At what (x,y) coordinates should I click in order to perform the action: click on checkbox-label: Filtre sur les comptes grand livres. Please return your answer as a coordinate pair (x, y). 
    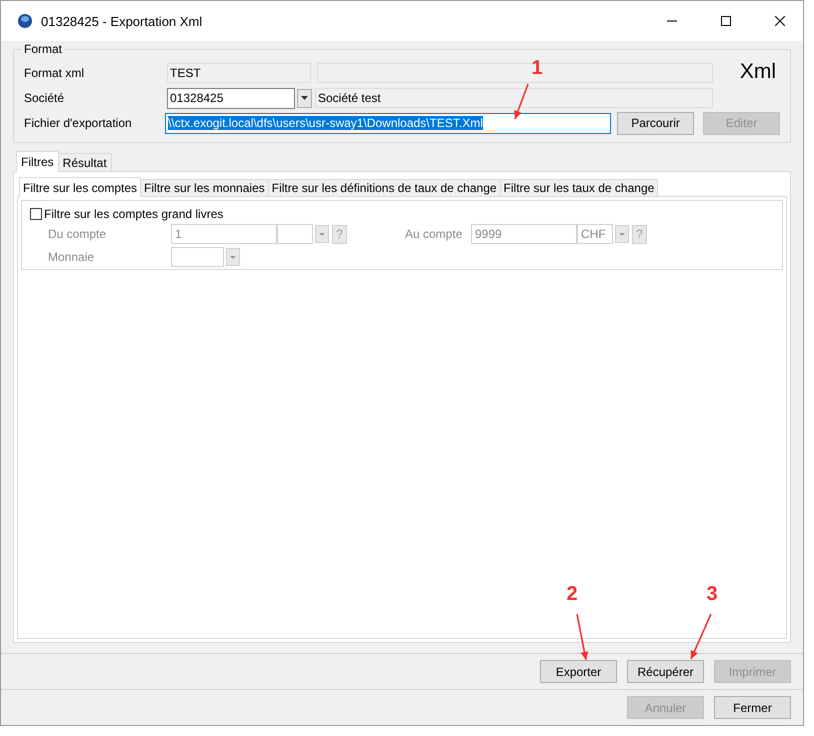
    Looking at the image, I should click on (134, 214).